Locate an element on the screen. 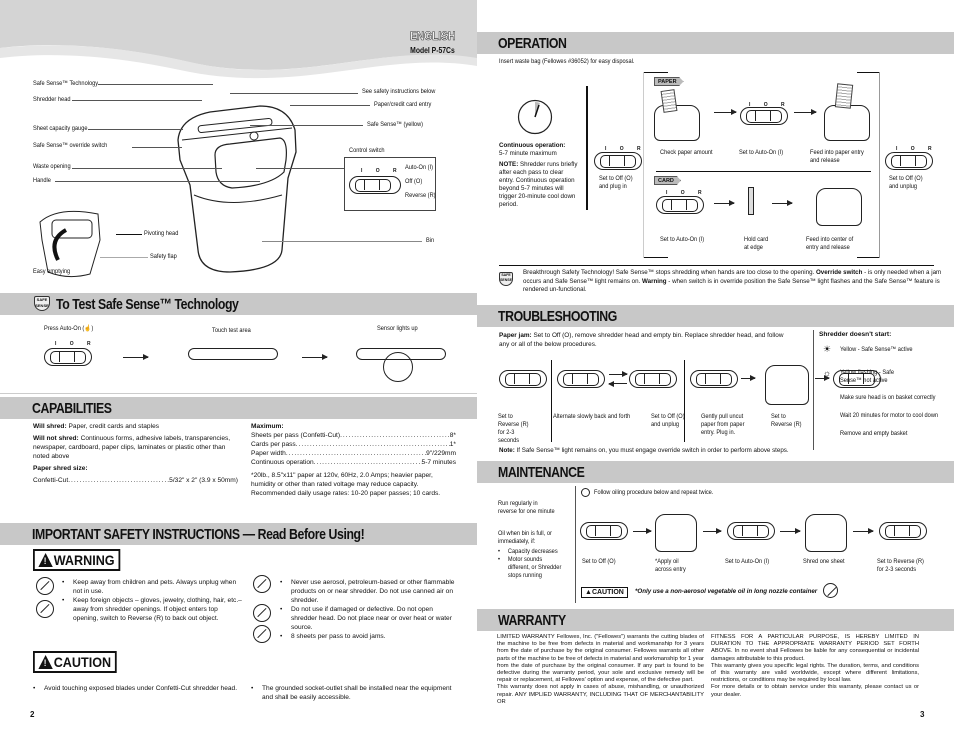 The image size is (954, 742). label-control-switch: Control switch is located at coordinates (367, 150).